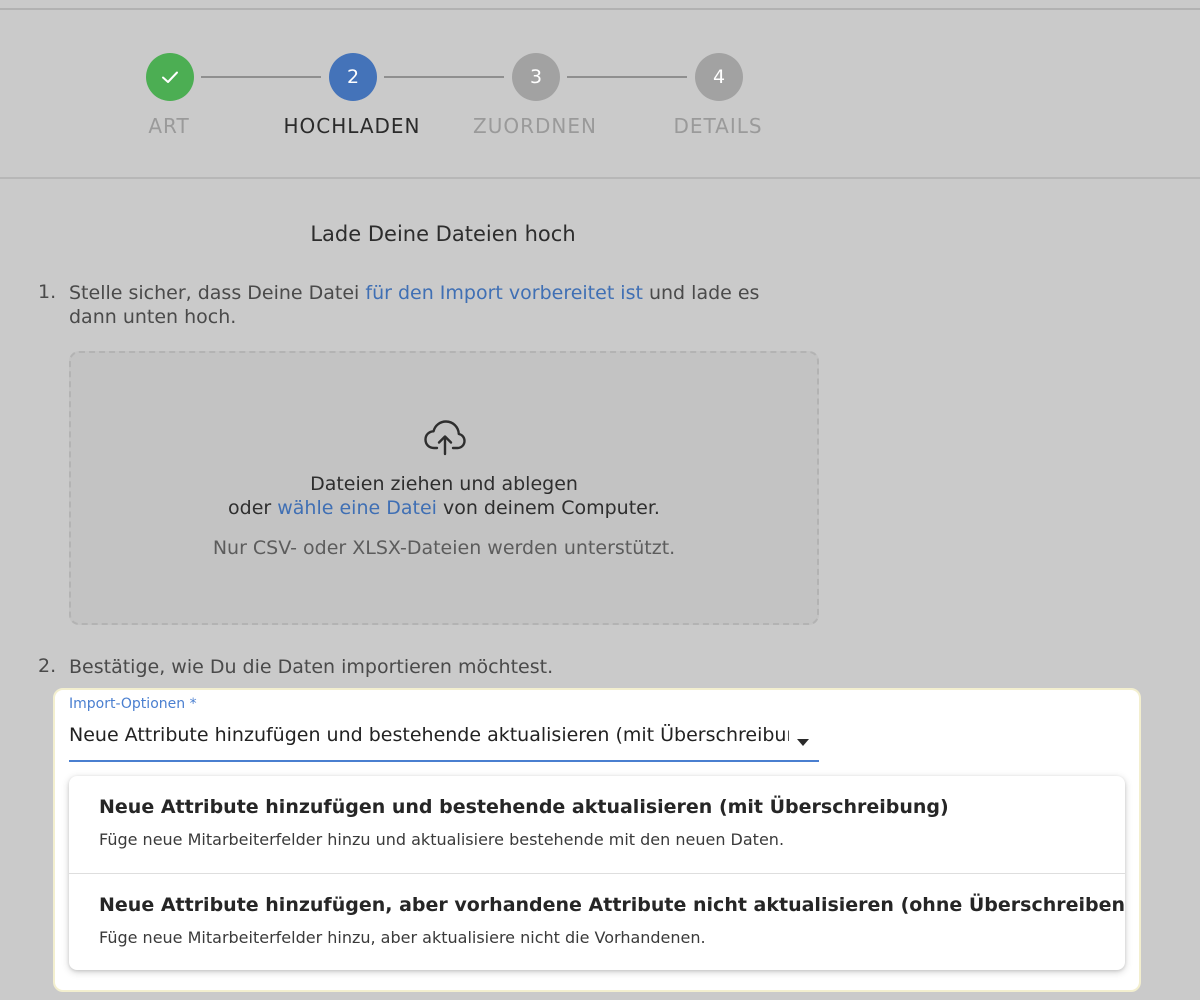 The width and height of the screenshot is (1200, 1000). What do you see at coordinates (803, 739) in the screenshot?
I see `caret-down-icon` at bounding box center [803, 739].